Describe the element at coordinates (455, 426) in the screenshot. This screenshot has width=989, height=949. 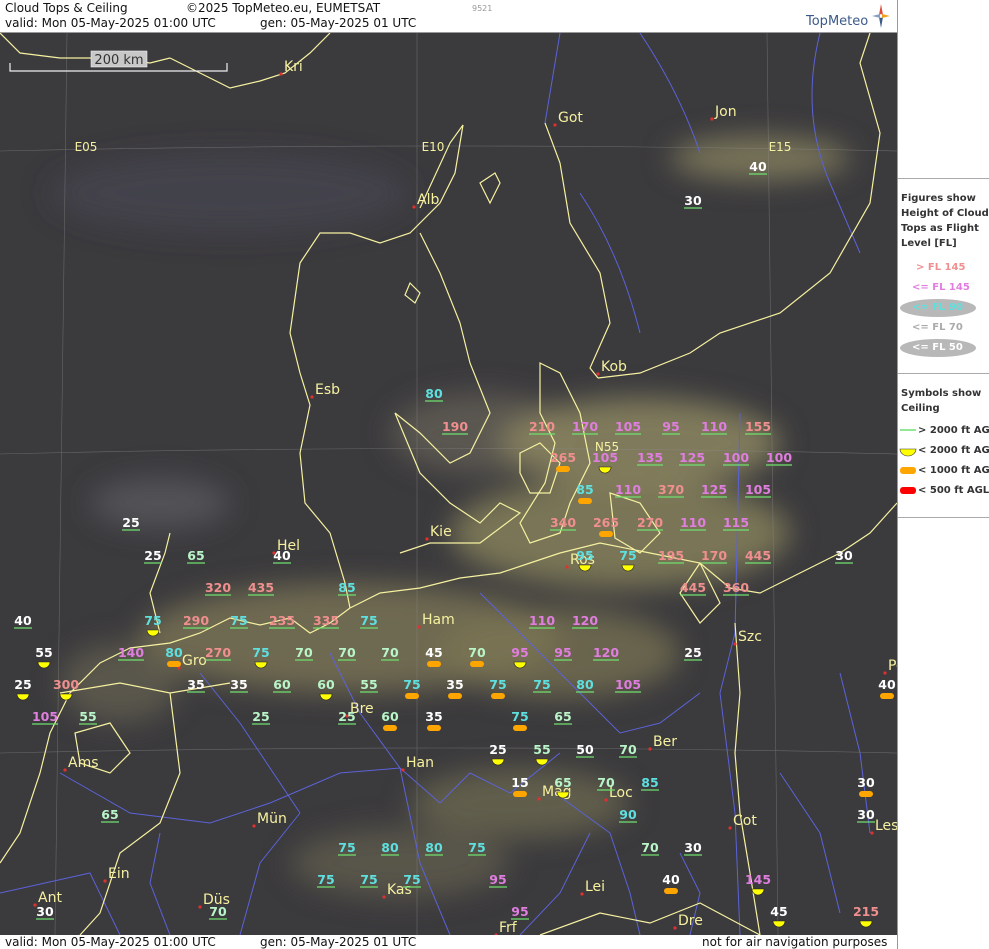
I see `cloud-top-figure: 190` at that location.